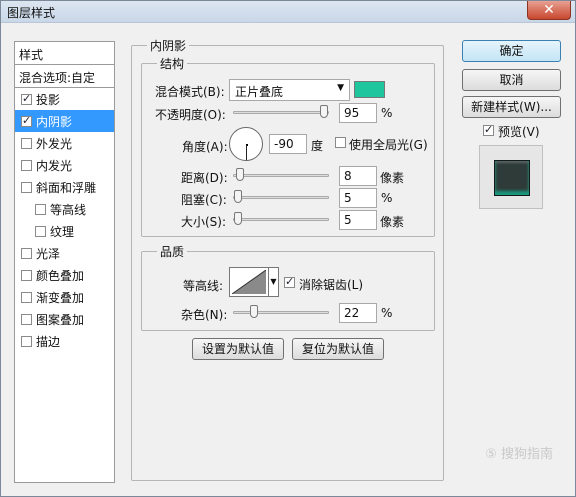  Describe the element at coordinates (54, 121) in the screenshot. I see `style-item-label: 内阴影` at that location.